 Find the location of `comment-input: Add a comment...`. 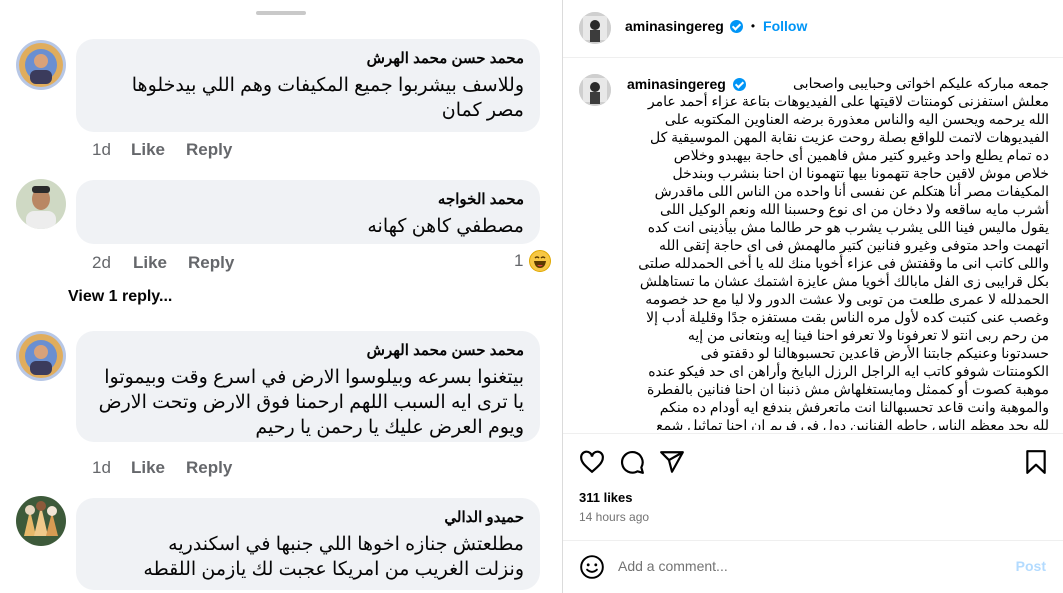

comment-input: Add a comment... is located at coordinates (673, 566).